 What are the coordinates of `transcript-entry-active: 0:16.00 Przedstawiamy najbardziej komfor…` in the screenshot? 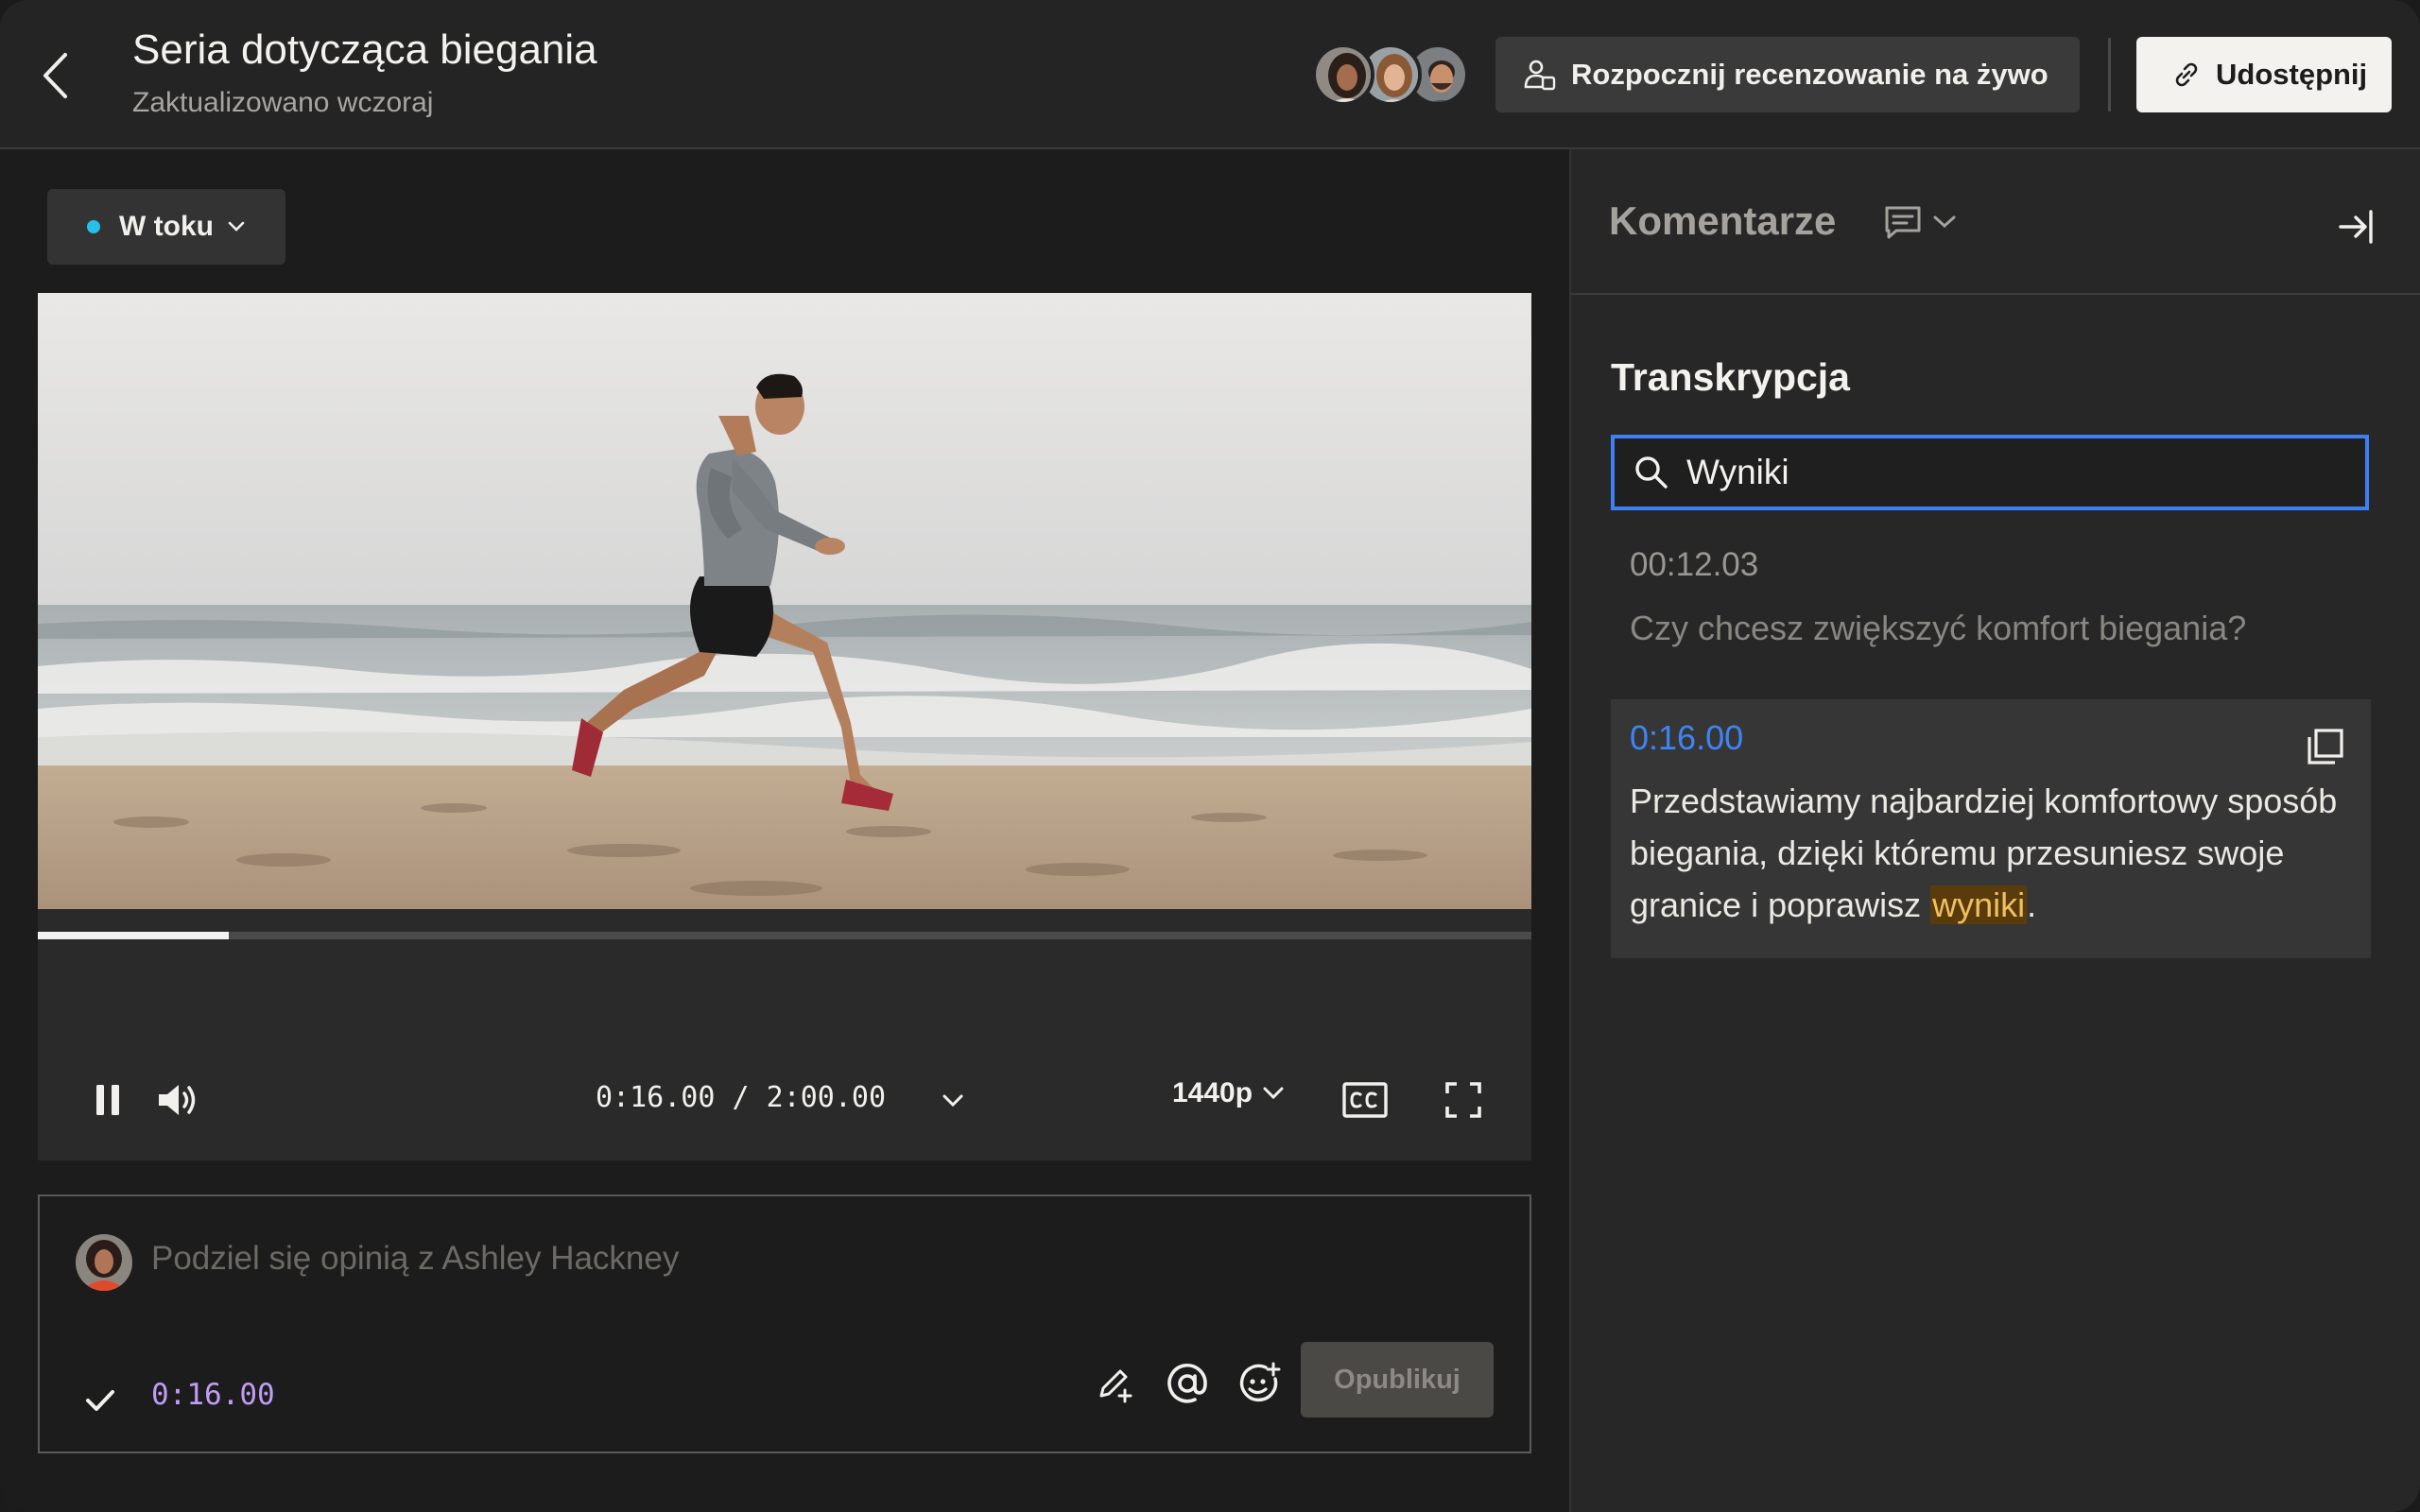 It's located at (1991, 828).